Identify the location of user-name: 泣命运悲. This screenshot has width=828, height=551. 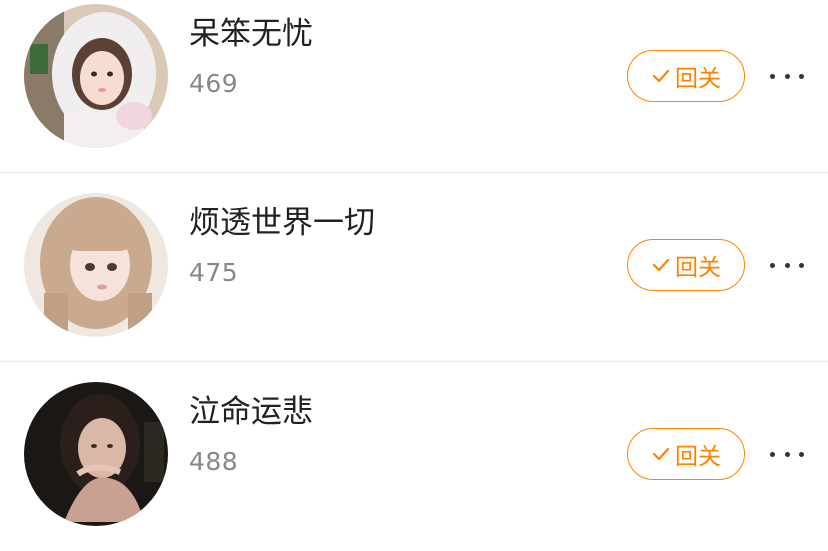
(251, 412).